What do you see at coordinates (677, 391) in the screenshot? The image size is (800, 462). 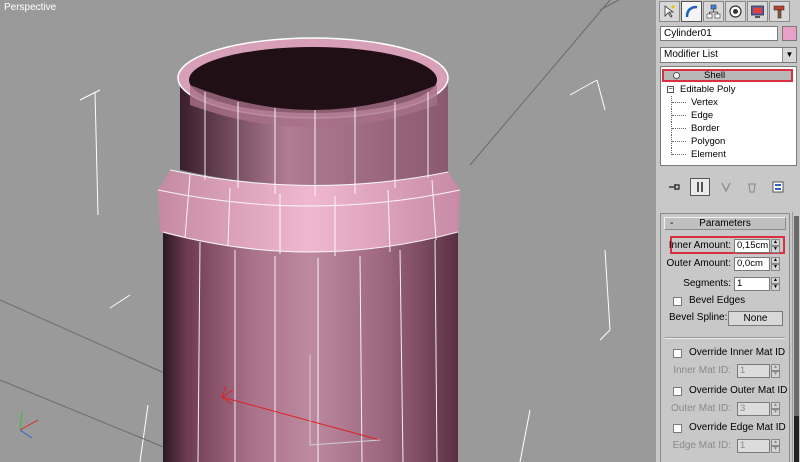 I see `override-outer-checkbox` at bounding box center [677, 391].